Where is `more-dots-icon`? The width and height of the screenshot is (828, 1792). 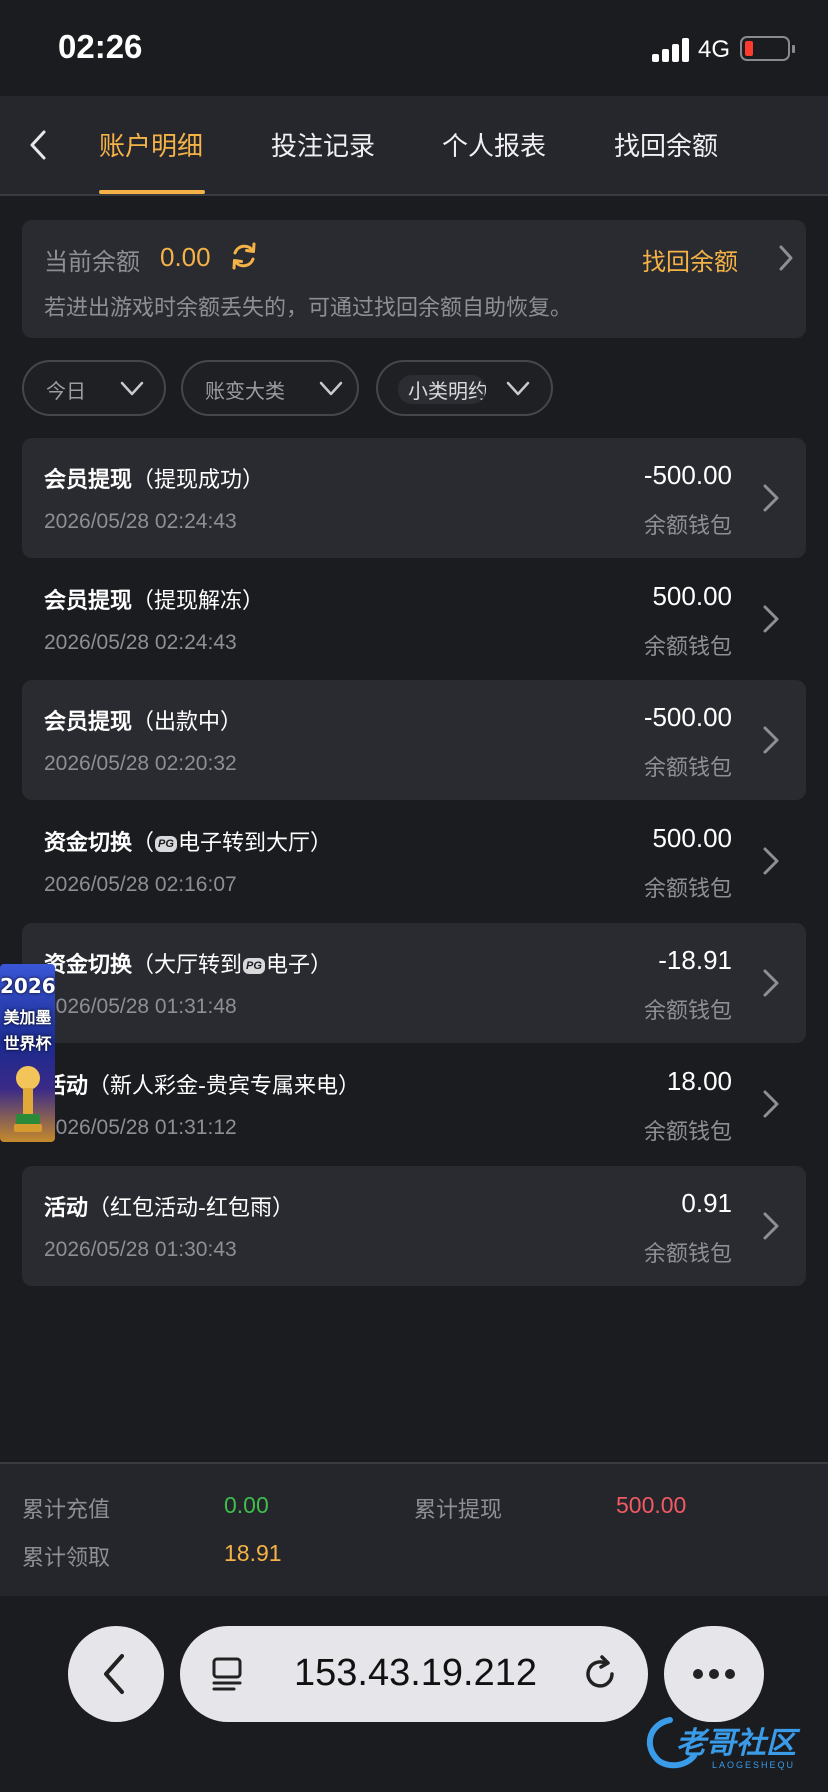 more-dots-icon is located at coordinates (714, 1674).